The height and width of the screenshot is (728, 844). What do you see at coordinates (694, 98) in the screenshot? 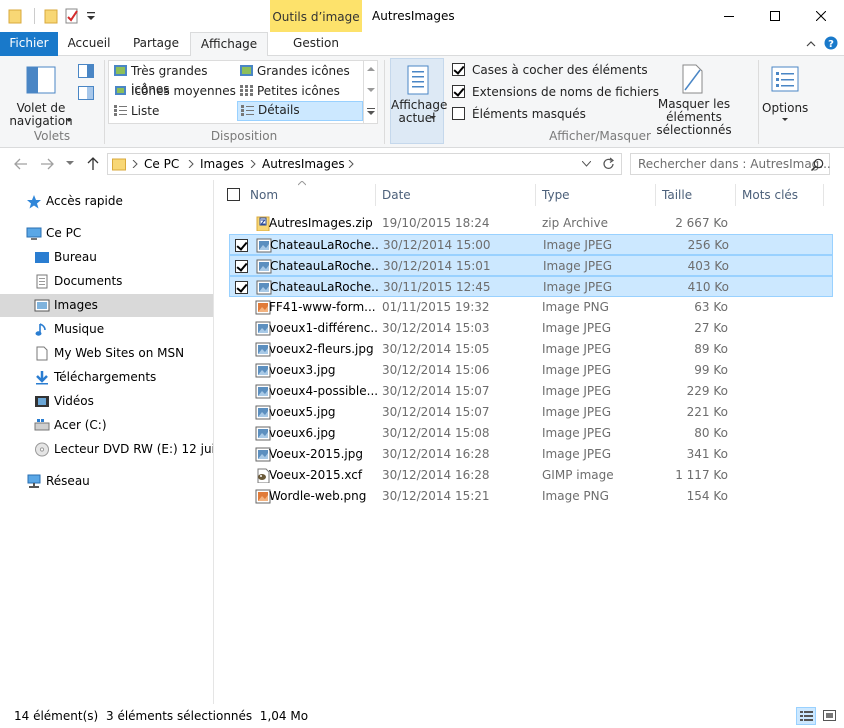
I see `hide-selected-button: Masquer les éléments sélectionnés` at bounding box center [694, 98].